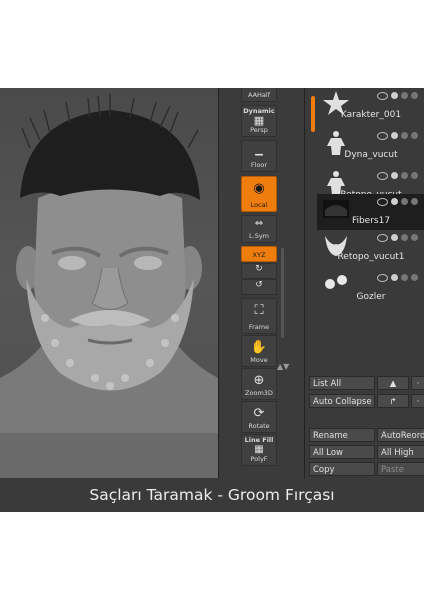 This screenshot has height=600, width=424. I want to click on list-all-row: List All ▲ ·, so click(366, 383).